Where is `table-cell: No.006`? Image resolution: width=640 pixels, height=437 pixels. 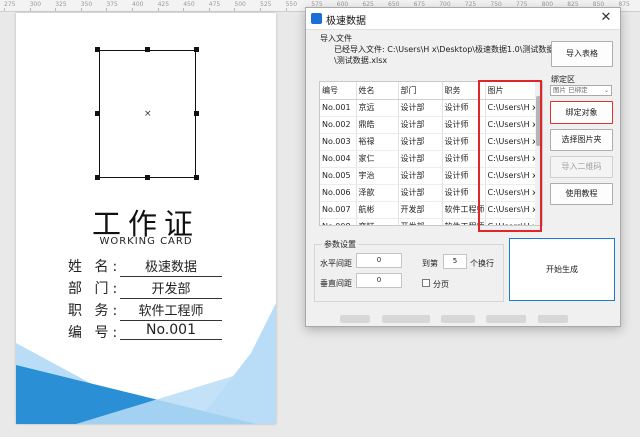 table-cell: No.006 is located at coordinates (338, 193).